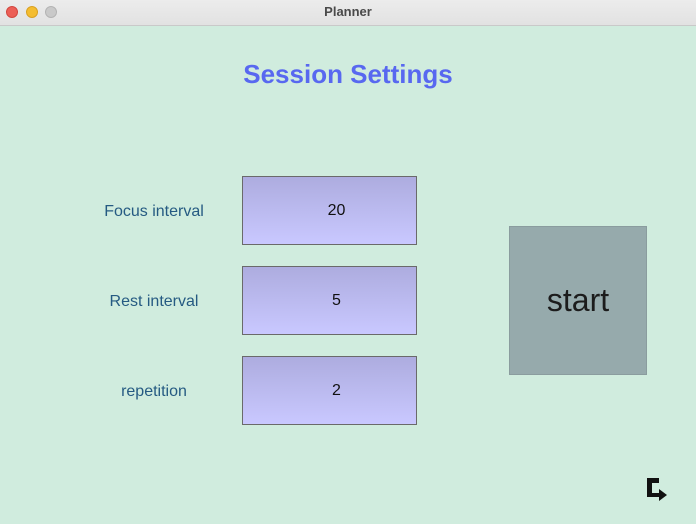 The height and width of the screenshot is (524, 696). I want to click on start-button: start, so click(578, 300).